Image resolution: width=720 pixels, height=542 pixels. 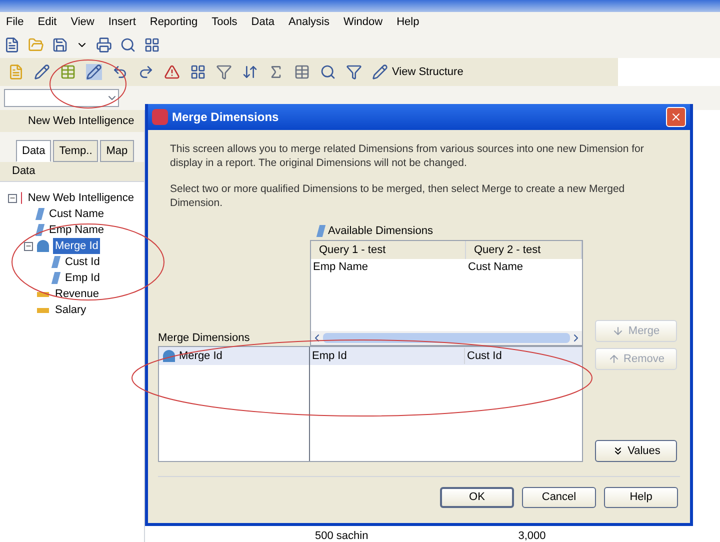 I want to click on menu-item: File, so click(x=15, y=22).